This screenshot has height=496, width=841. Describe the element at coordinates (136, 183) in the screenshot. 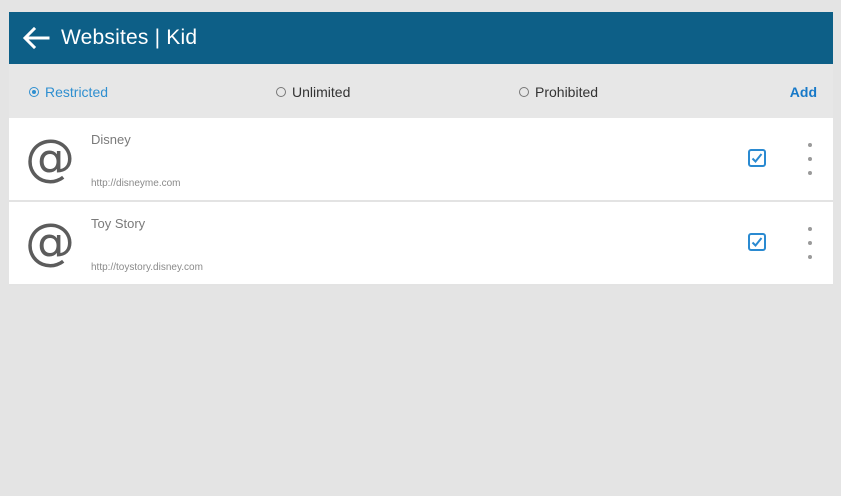

I see `website-url: http://disneyme.com` at that location.